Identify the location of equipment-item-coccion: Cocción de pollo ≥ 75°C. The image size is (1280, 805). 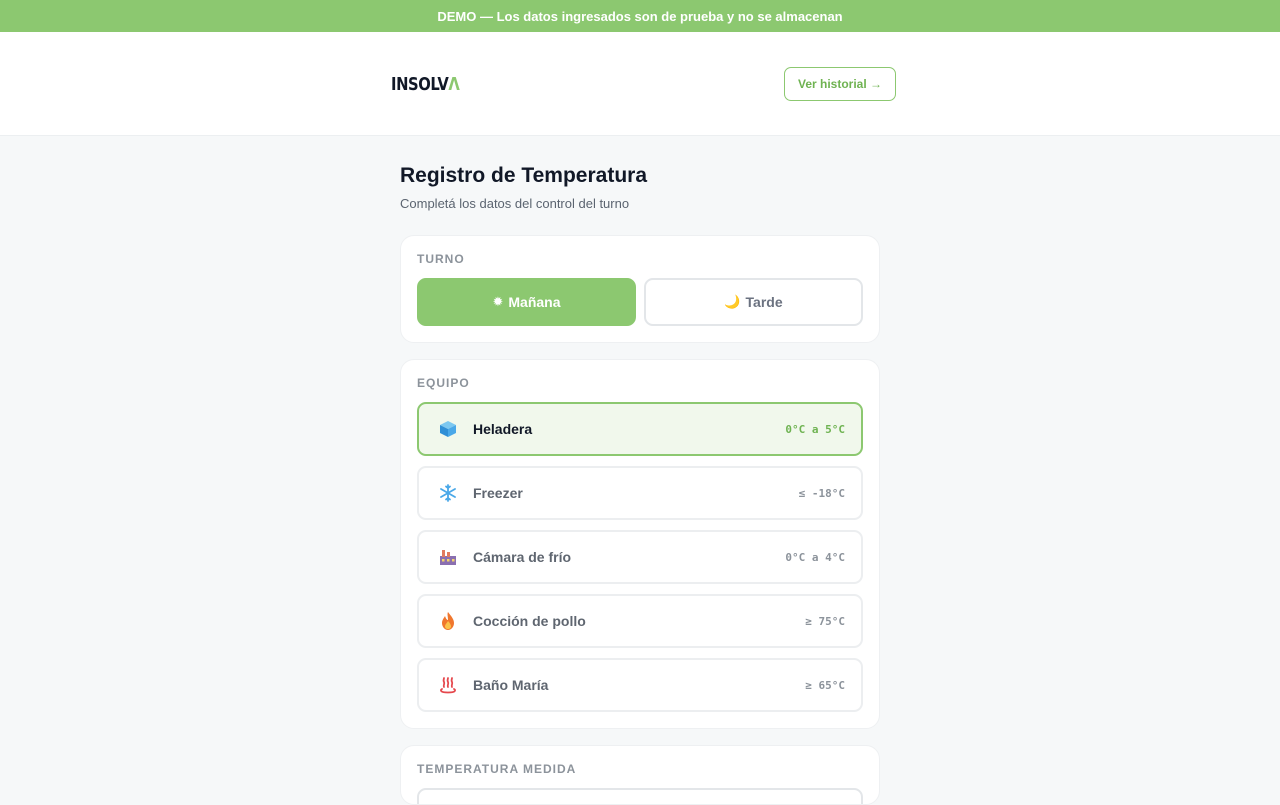
(640, 621).